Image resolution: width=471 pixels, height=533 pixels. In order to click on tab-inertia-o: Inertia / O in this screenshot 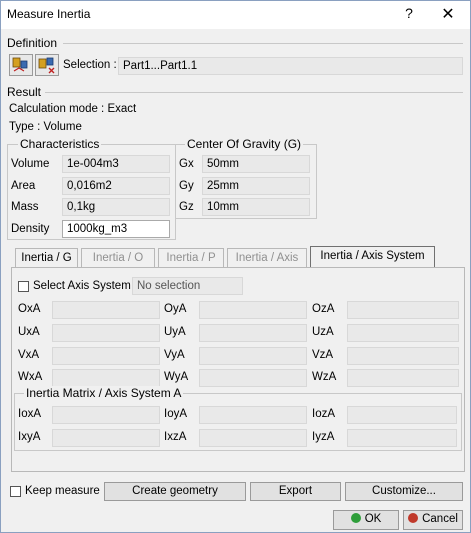, I will do `click(118, 258)`.